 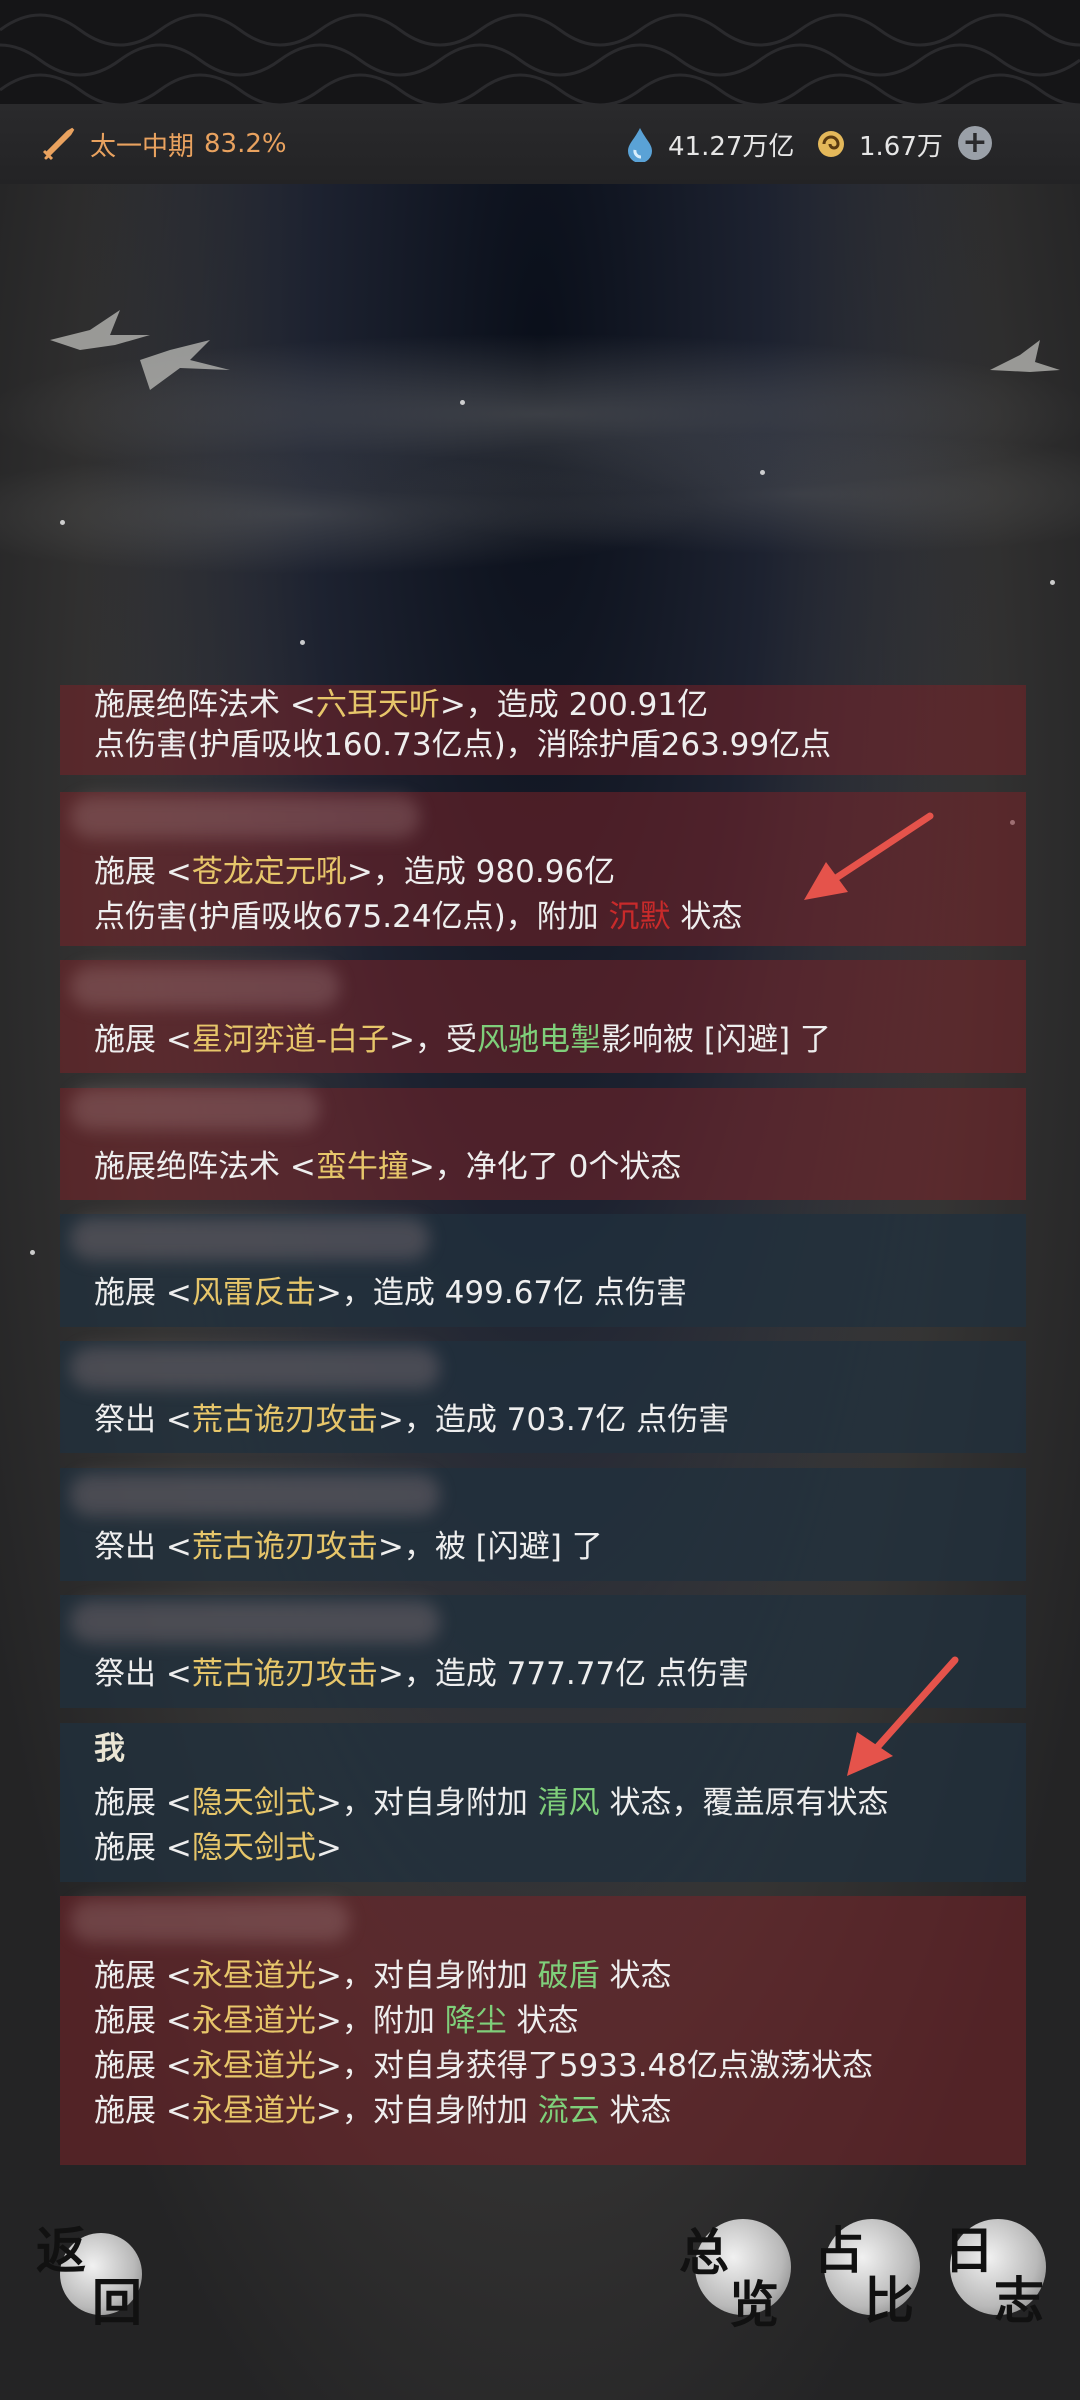 I want to click on log-entry: 祭出 <荒古诡刃攻击>，被 [闪避] 了, so click(x=543, y=1524).